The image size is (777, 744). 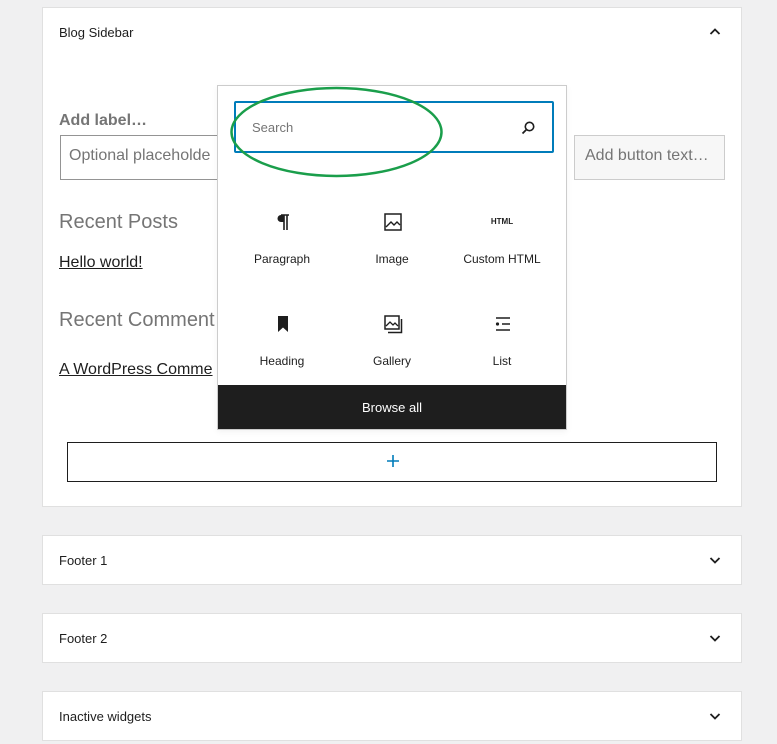 What do you see at coordinates (282, 339) in the screenshot?
I see `block-heading: Heading` at bounding box center [282, 339].